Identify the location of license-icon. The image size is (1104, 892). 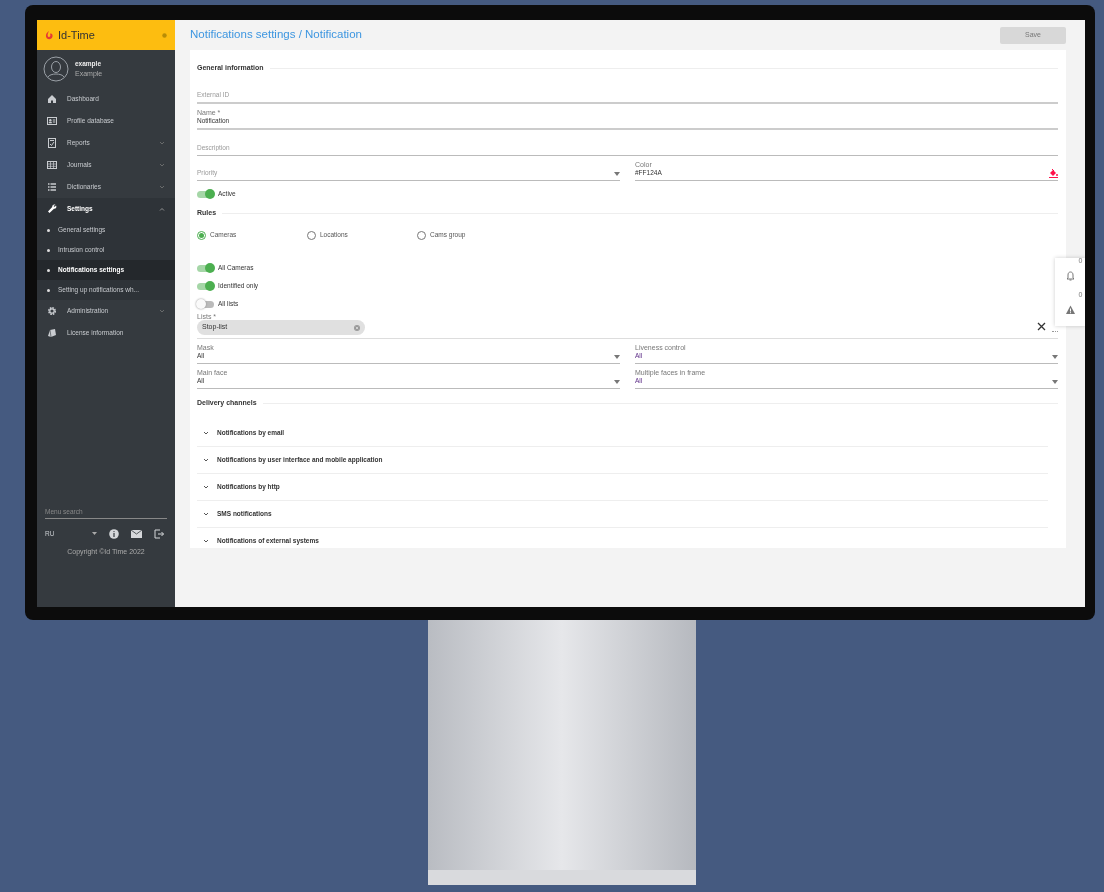
(52, 333).